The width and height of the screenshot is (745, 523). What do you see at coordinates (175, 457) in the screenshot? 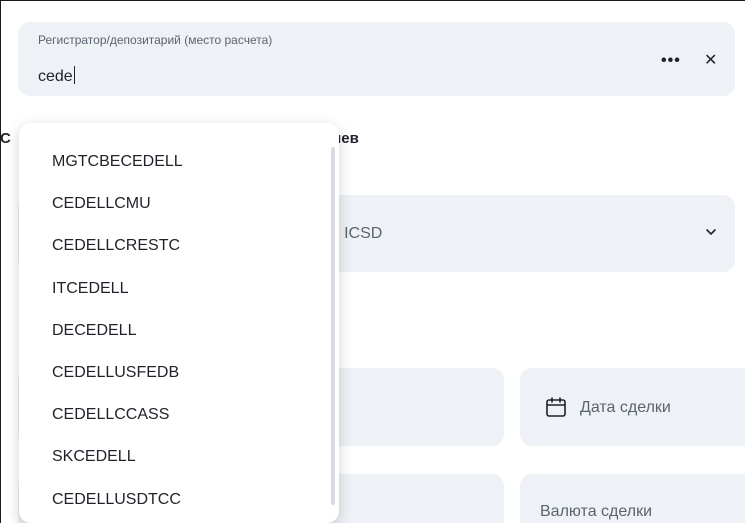
I see `suggestion-item: SKCEDELL` at bounding box center [175, 457].